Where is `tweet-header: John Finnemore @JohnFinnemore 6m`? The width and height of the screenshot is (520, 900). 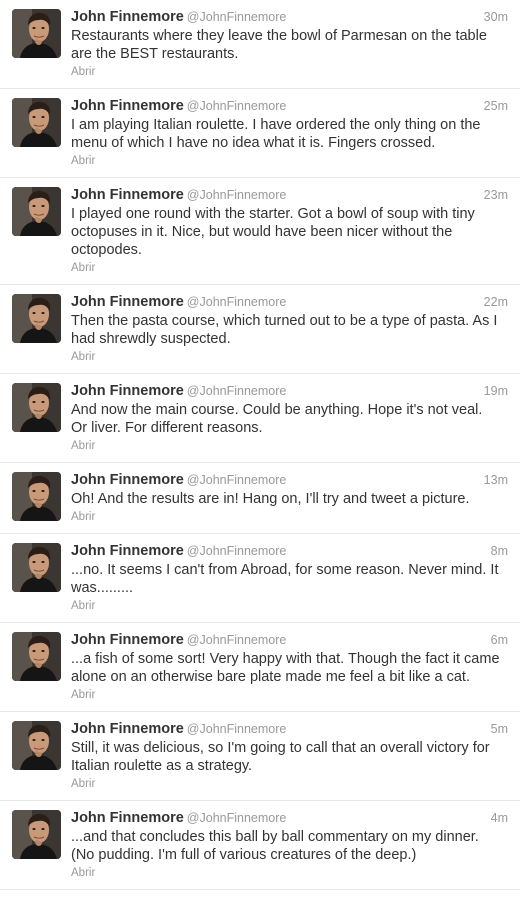
tweet-header: John Finnemore @JohnFinnemore 6m is located at coordinates (289, 640).